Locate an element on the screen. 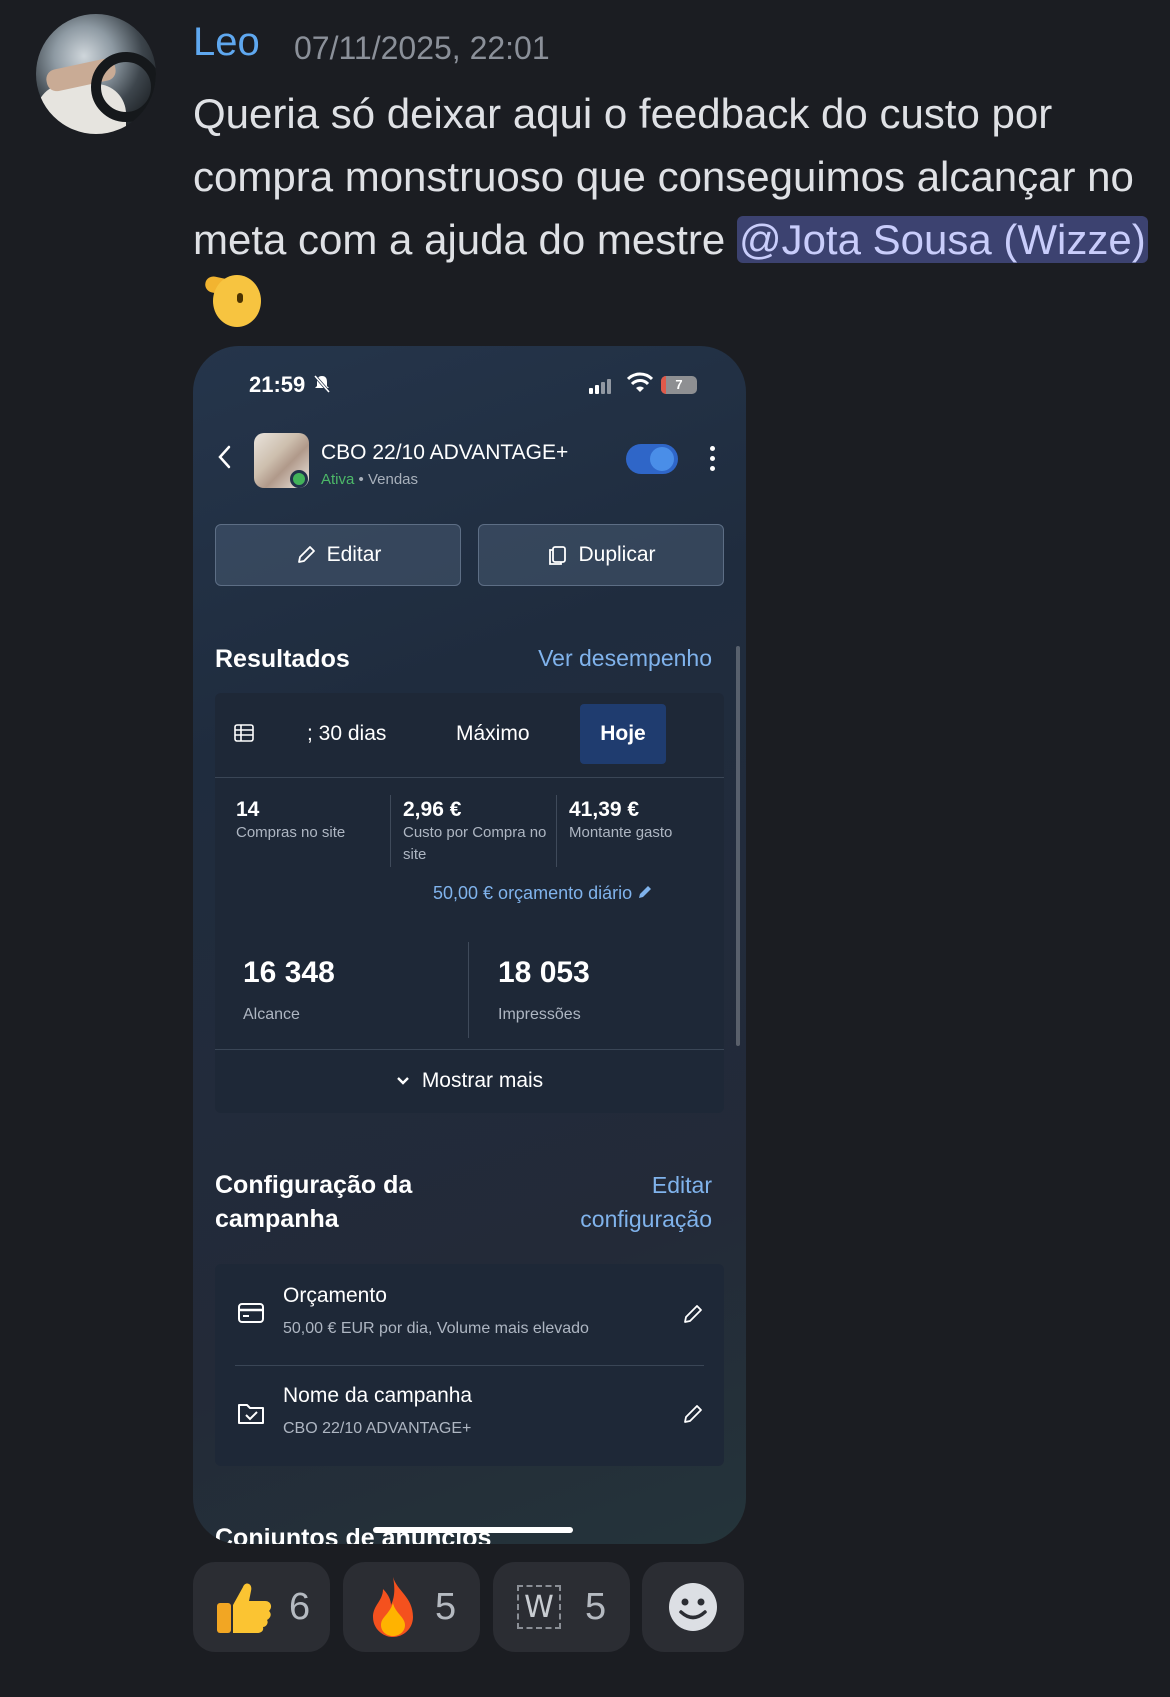  edit-button-label: Editar is located at coordinates (354, 554).